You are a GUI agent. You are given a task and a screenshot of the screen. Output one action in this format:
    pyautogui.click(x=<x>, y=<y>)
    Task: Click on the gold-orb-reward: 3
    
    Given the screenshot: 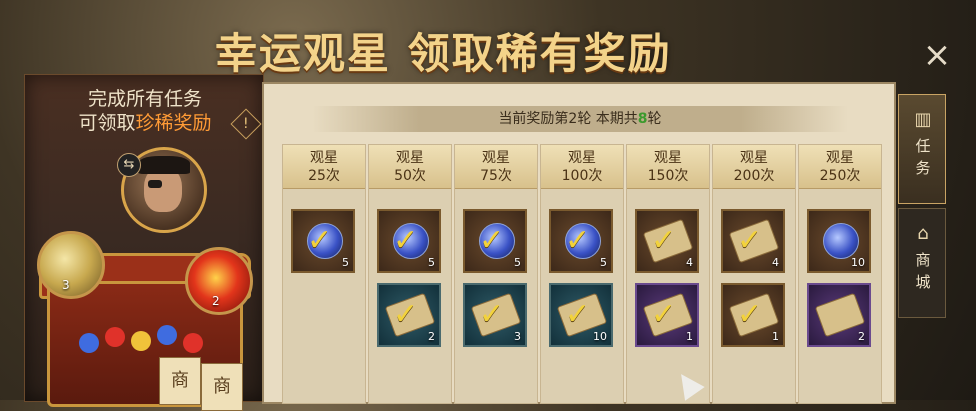 What is the action you would take?
    pyautogui.click(x=71, y=265)
    